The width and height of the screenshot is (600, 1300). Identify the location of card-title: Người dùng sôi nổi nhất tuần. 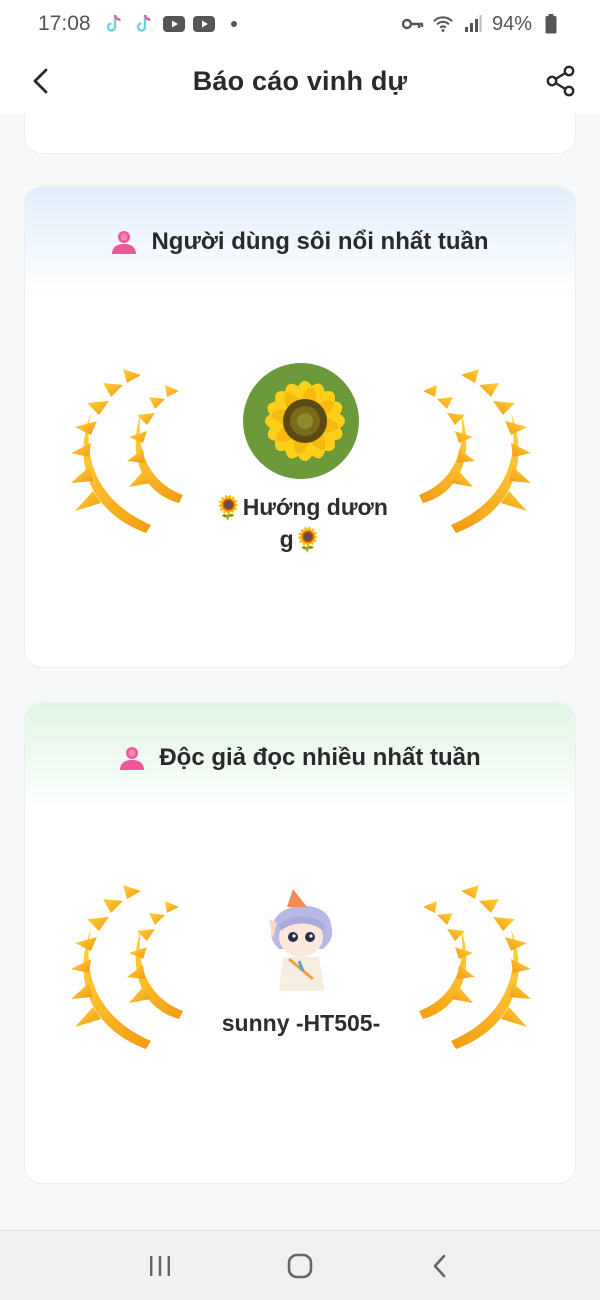
(320, 241).